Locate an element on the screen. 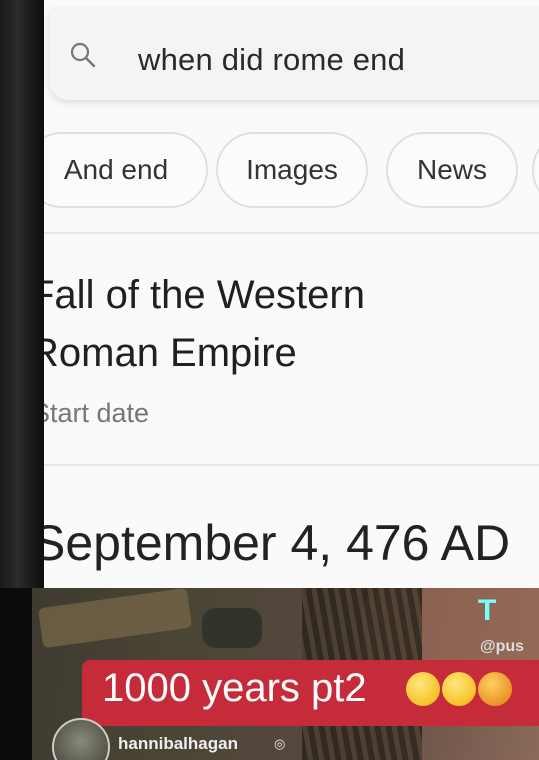 The height and width of the screenshot is (760, 539). video-caption: 1000 years pt2 is located at coordinates (234, 688).